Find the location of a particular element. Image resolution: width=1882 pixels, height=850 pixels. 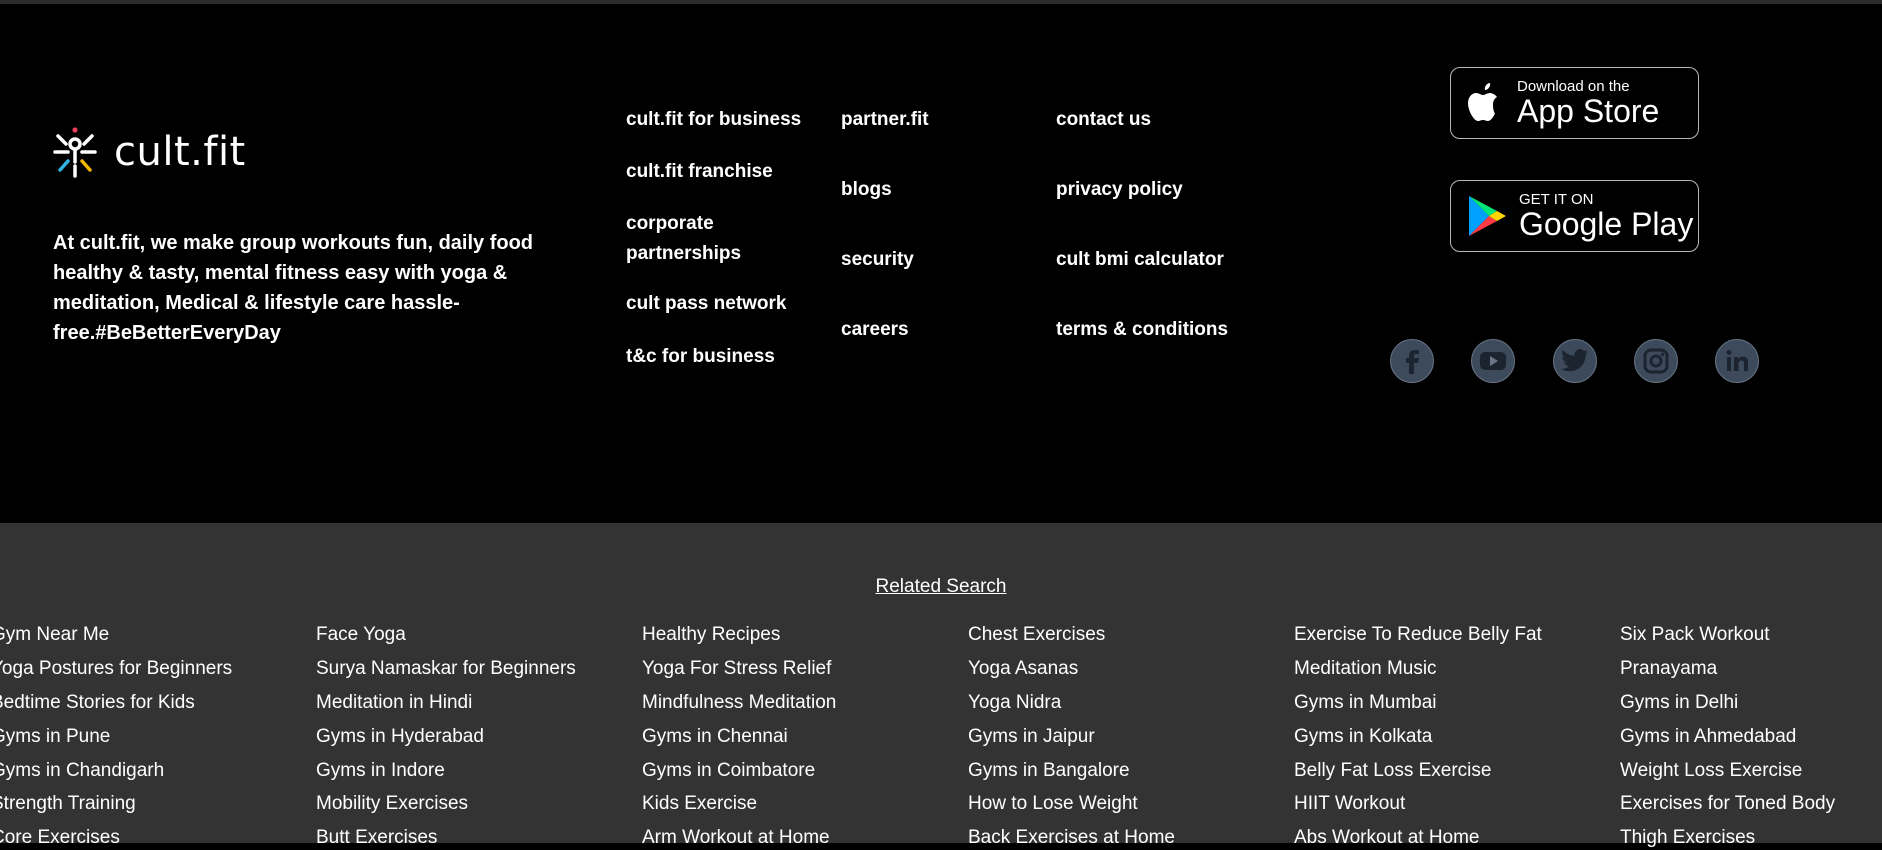

related-link: Surya Namaskar for Beginners is located at coordinates (446, 669).